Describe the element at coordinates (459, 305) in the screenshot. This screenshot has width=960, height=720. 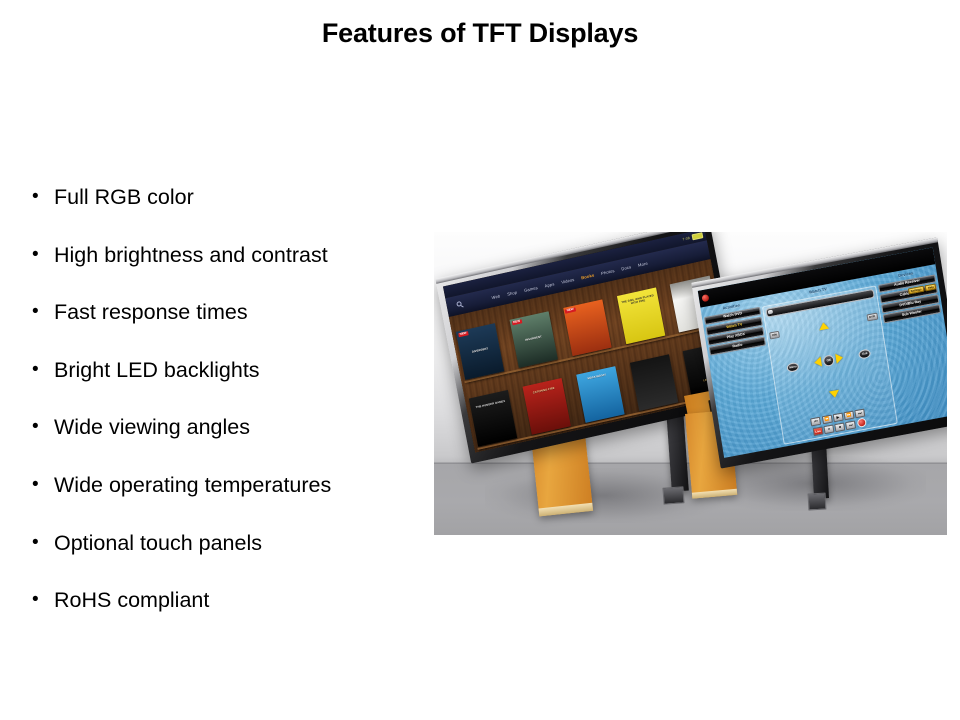
I see `search-icon` at that location.